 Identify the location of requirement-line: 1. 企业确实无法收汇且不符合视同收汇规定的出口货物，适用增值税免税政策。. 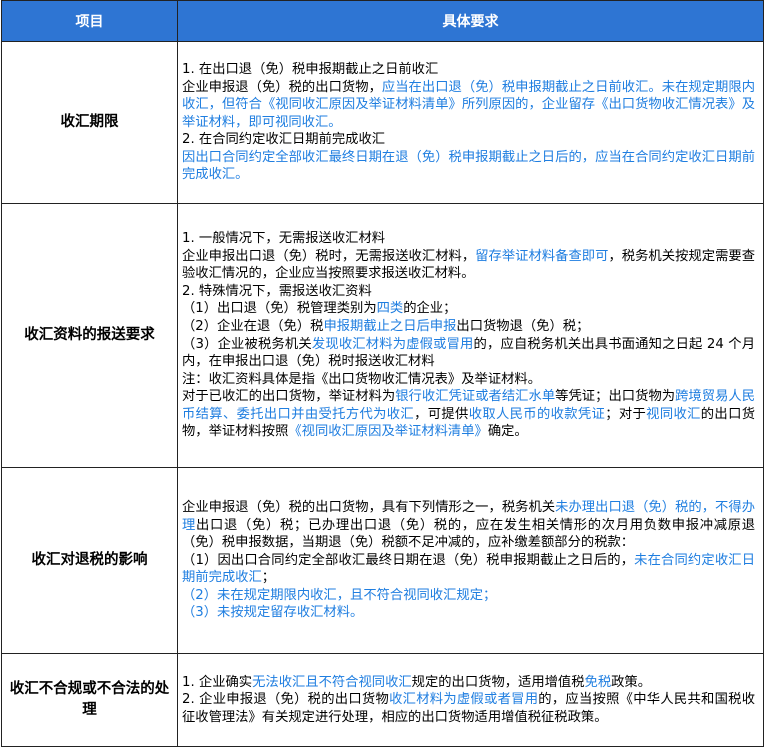
(468, 683).